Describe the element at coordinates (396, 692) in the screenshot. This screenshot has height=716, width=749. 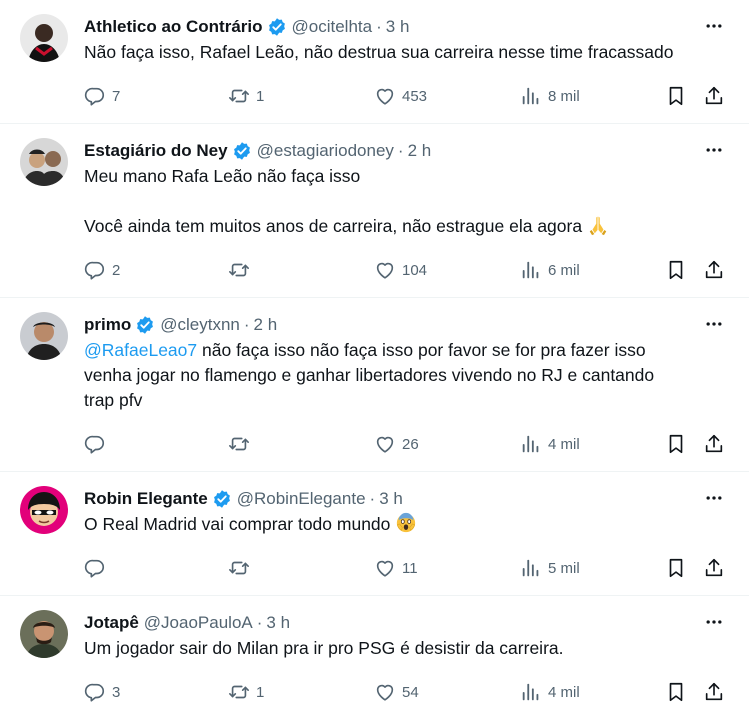
I see `like-button: 54` at that location.